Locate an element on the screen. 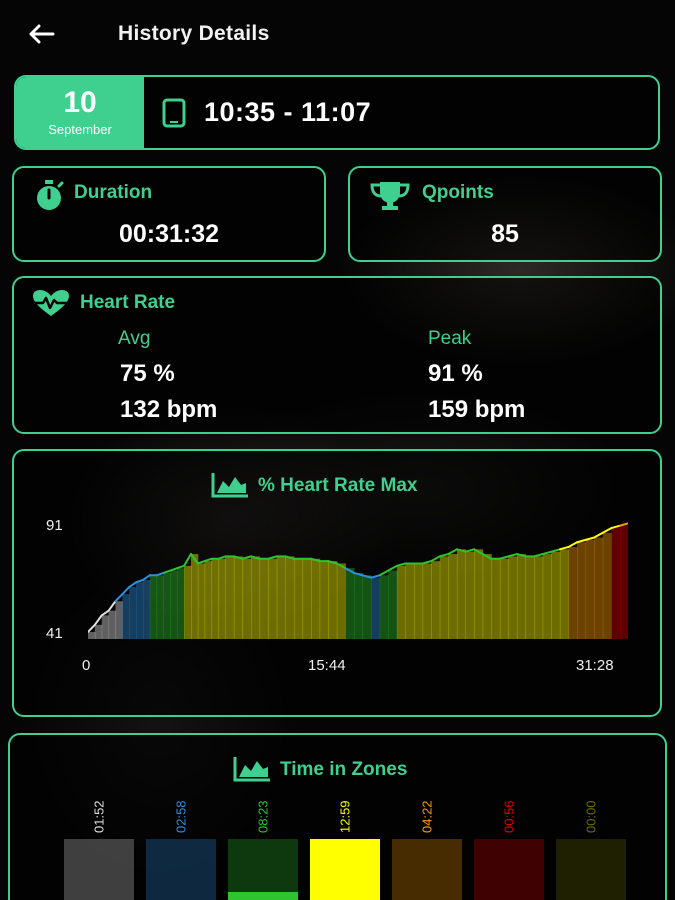 The height and width of the screenshot is (900, 675). peak-label: Peak is located at coordinates (450, 338).